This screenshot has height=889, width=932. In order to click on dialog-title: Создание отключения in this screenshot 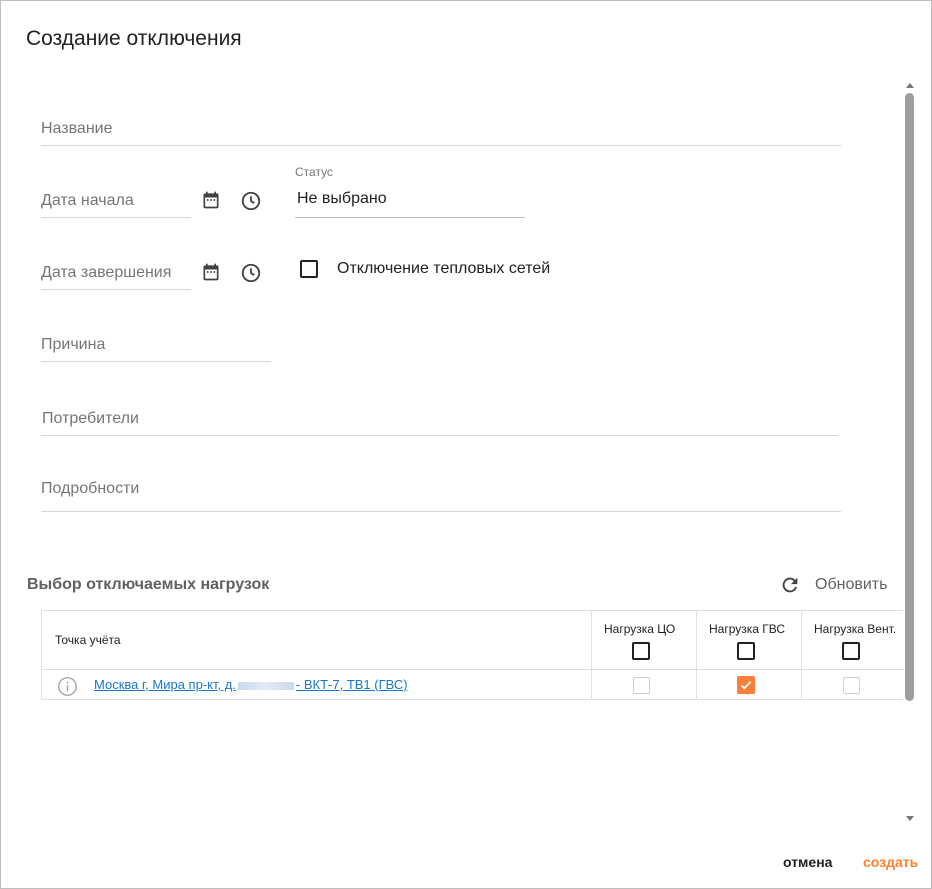, I will do `click(134, 38)`.